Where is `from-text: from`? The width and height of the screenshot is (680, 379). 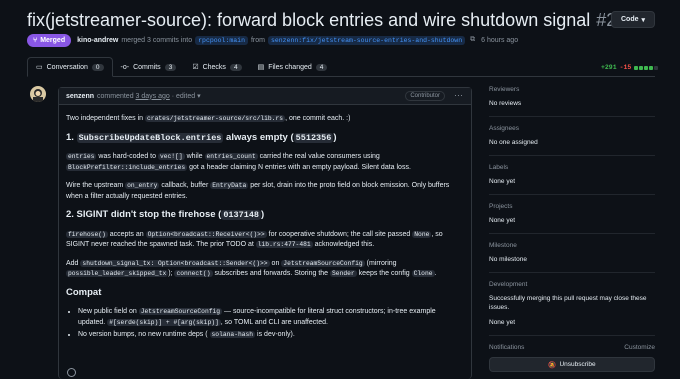 from-text: from is located at coordinates (257, 40).